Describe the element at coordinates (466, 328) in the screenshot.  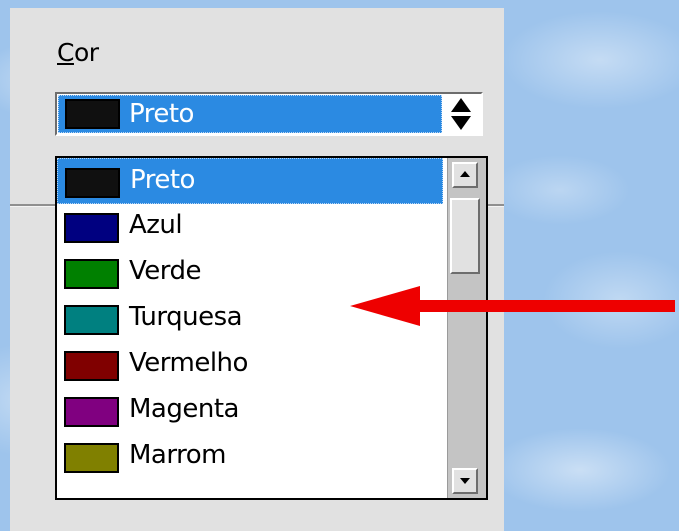
I see `vertical-scrollbar` at that location.